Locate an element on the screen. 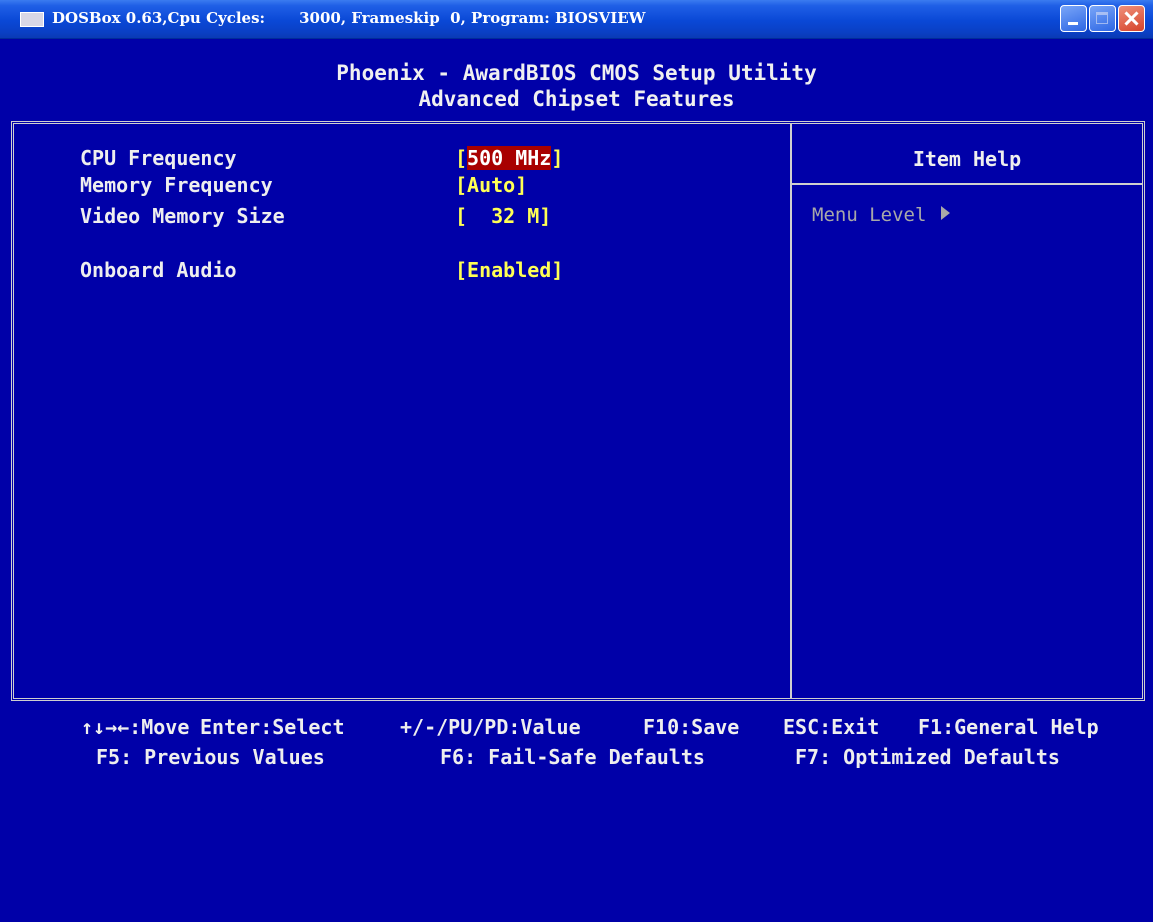 This screenshot has width=1153, height=922. setting-value-memory-frequency: [Auto] is located at coordinates (491, 185).